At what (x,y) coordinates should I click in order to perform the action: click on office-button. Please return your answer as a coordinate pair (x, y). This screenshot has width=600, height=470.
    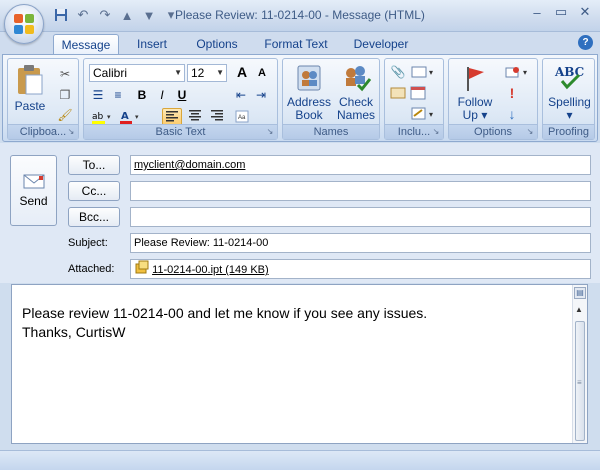
    Looking at the image, I should click on (24, 24).